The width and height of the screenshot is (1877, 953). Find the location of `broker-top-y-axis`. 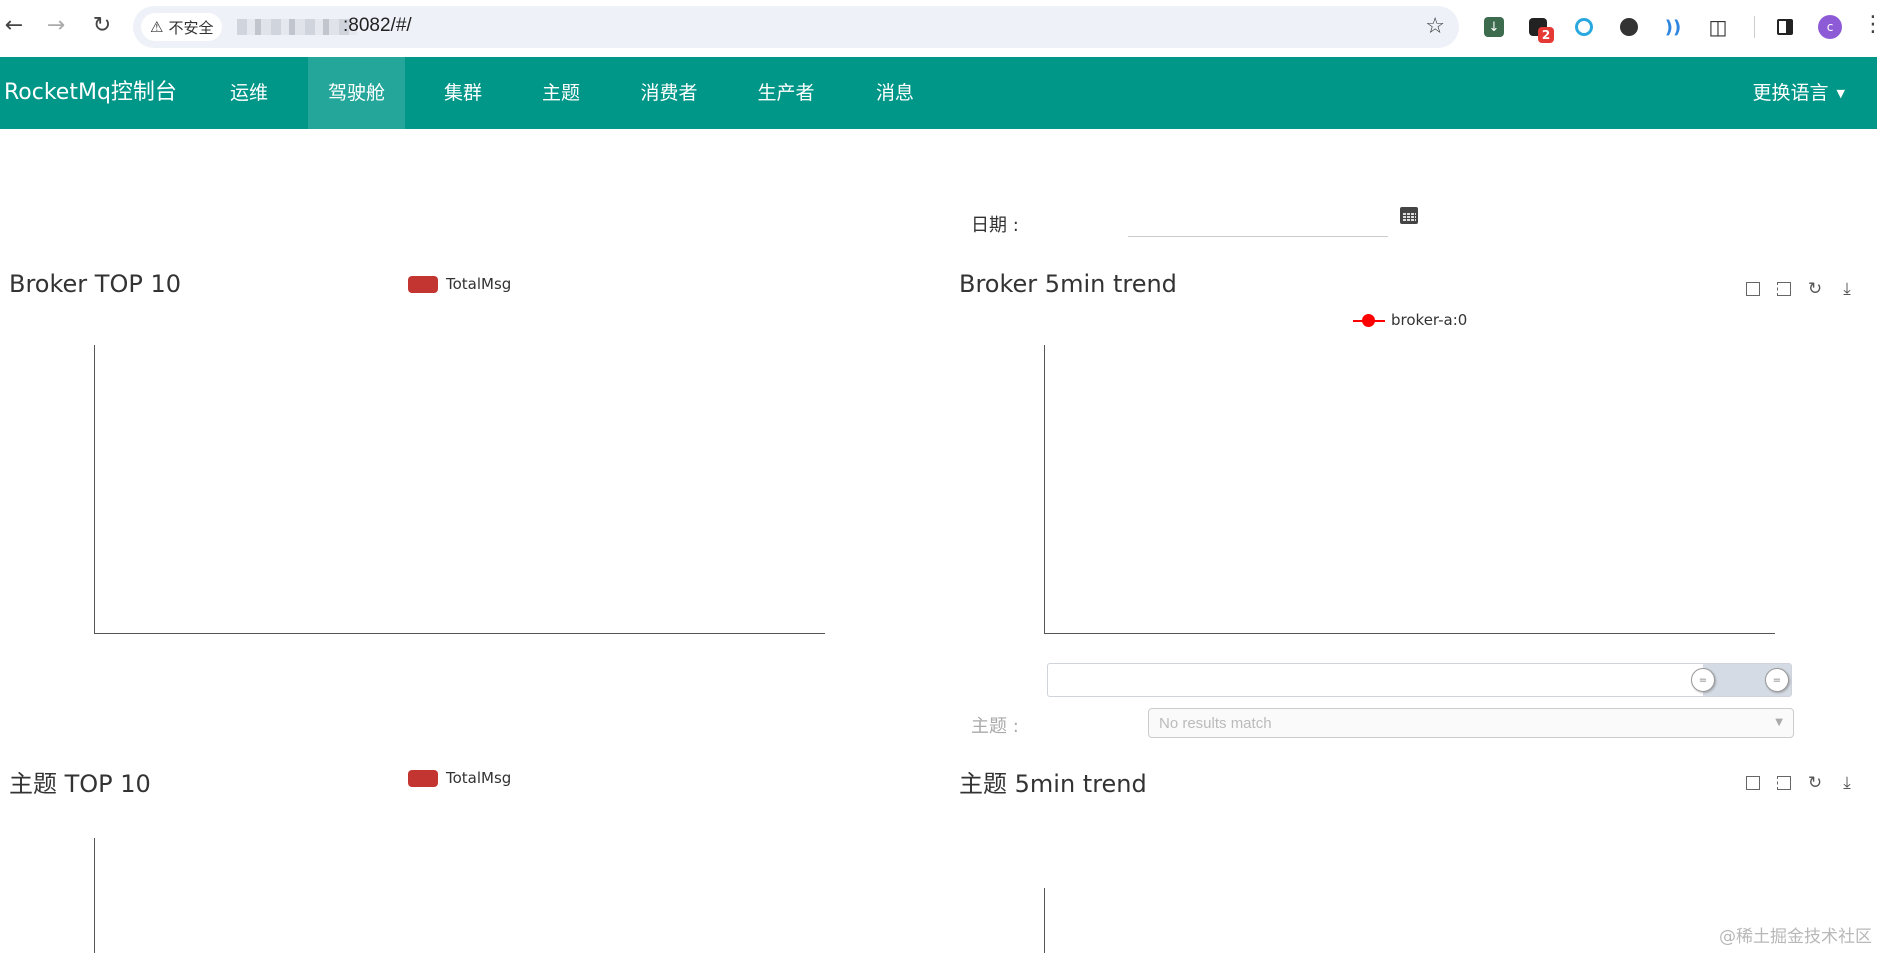

broker-top-y-axis is located at coordinates (94, 489).